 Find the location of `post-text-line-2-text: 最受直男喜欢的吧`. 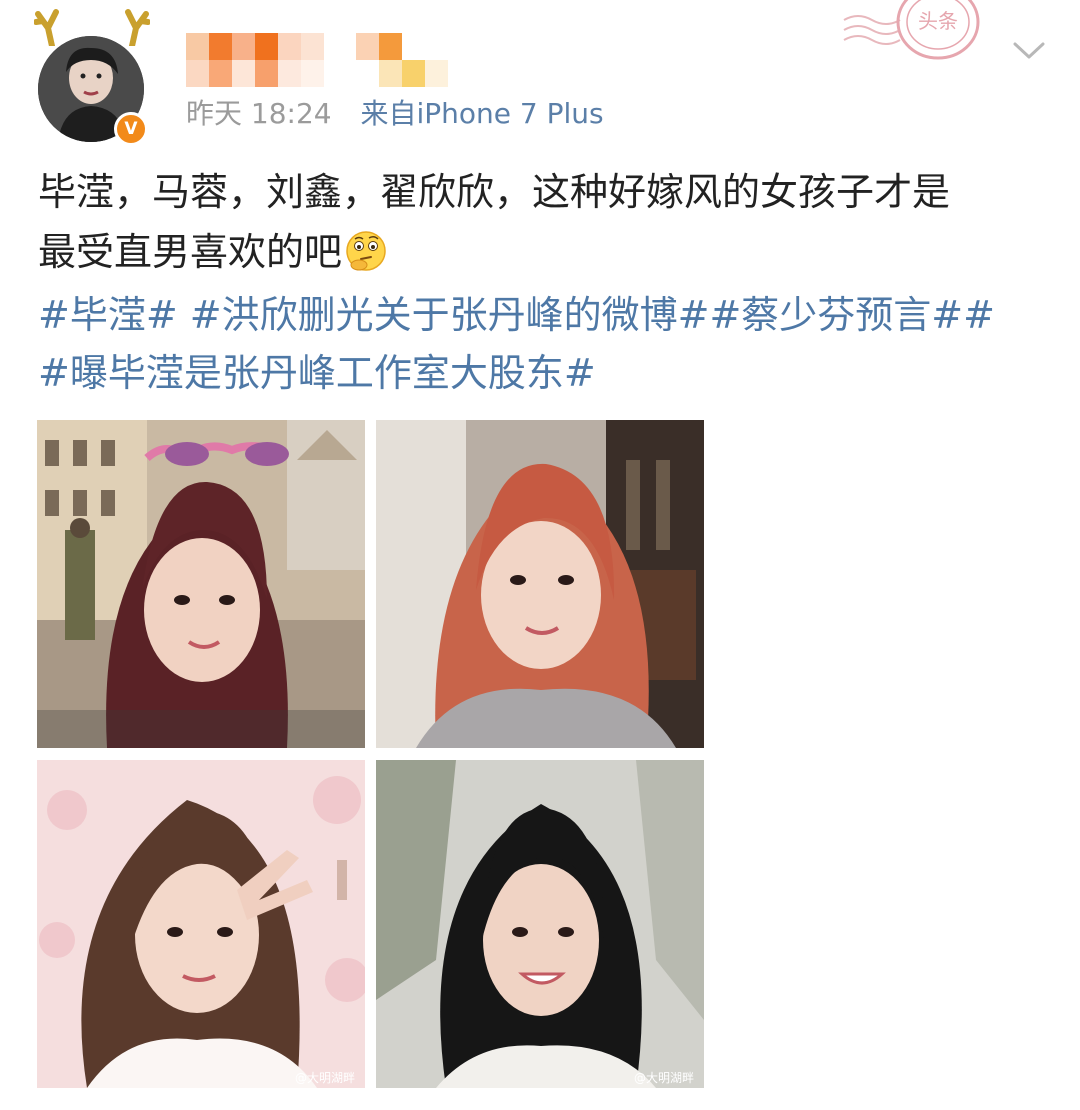

post-text-line-2-text: 最受直男喜欢的吧 is located at coordinates (190, 252).